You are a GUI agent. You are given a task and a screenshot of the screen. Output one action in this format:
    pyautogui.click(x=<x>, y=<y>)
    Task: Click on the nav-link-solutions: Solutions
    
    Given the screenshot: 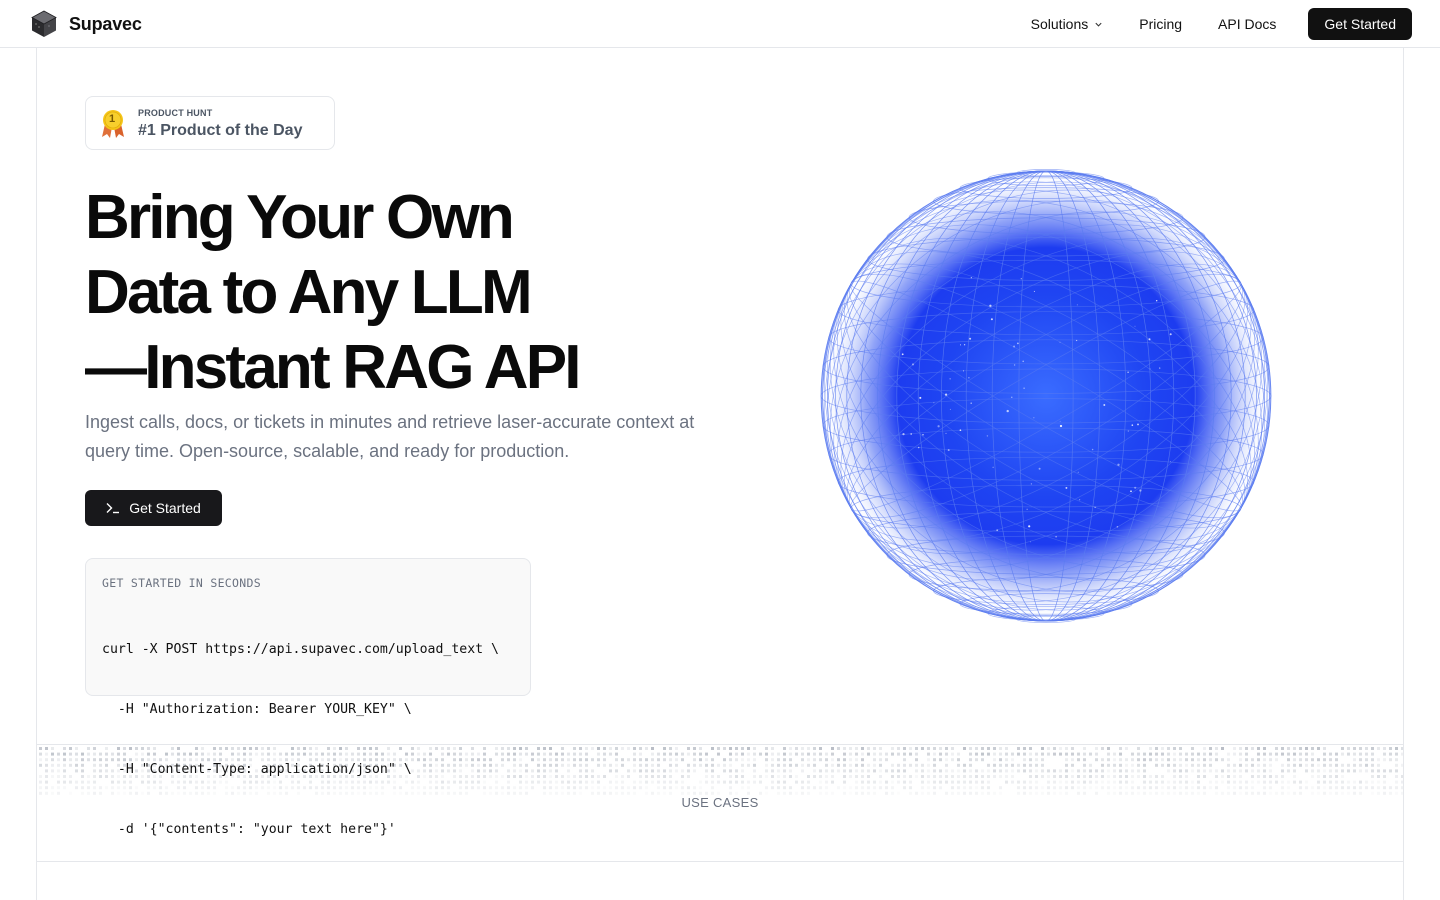 What is the action you would take?
    pyautogui.click(x=1067, y=24)
    